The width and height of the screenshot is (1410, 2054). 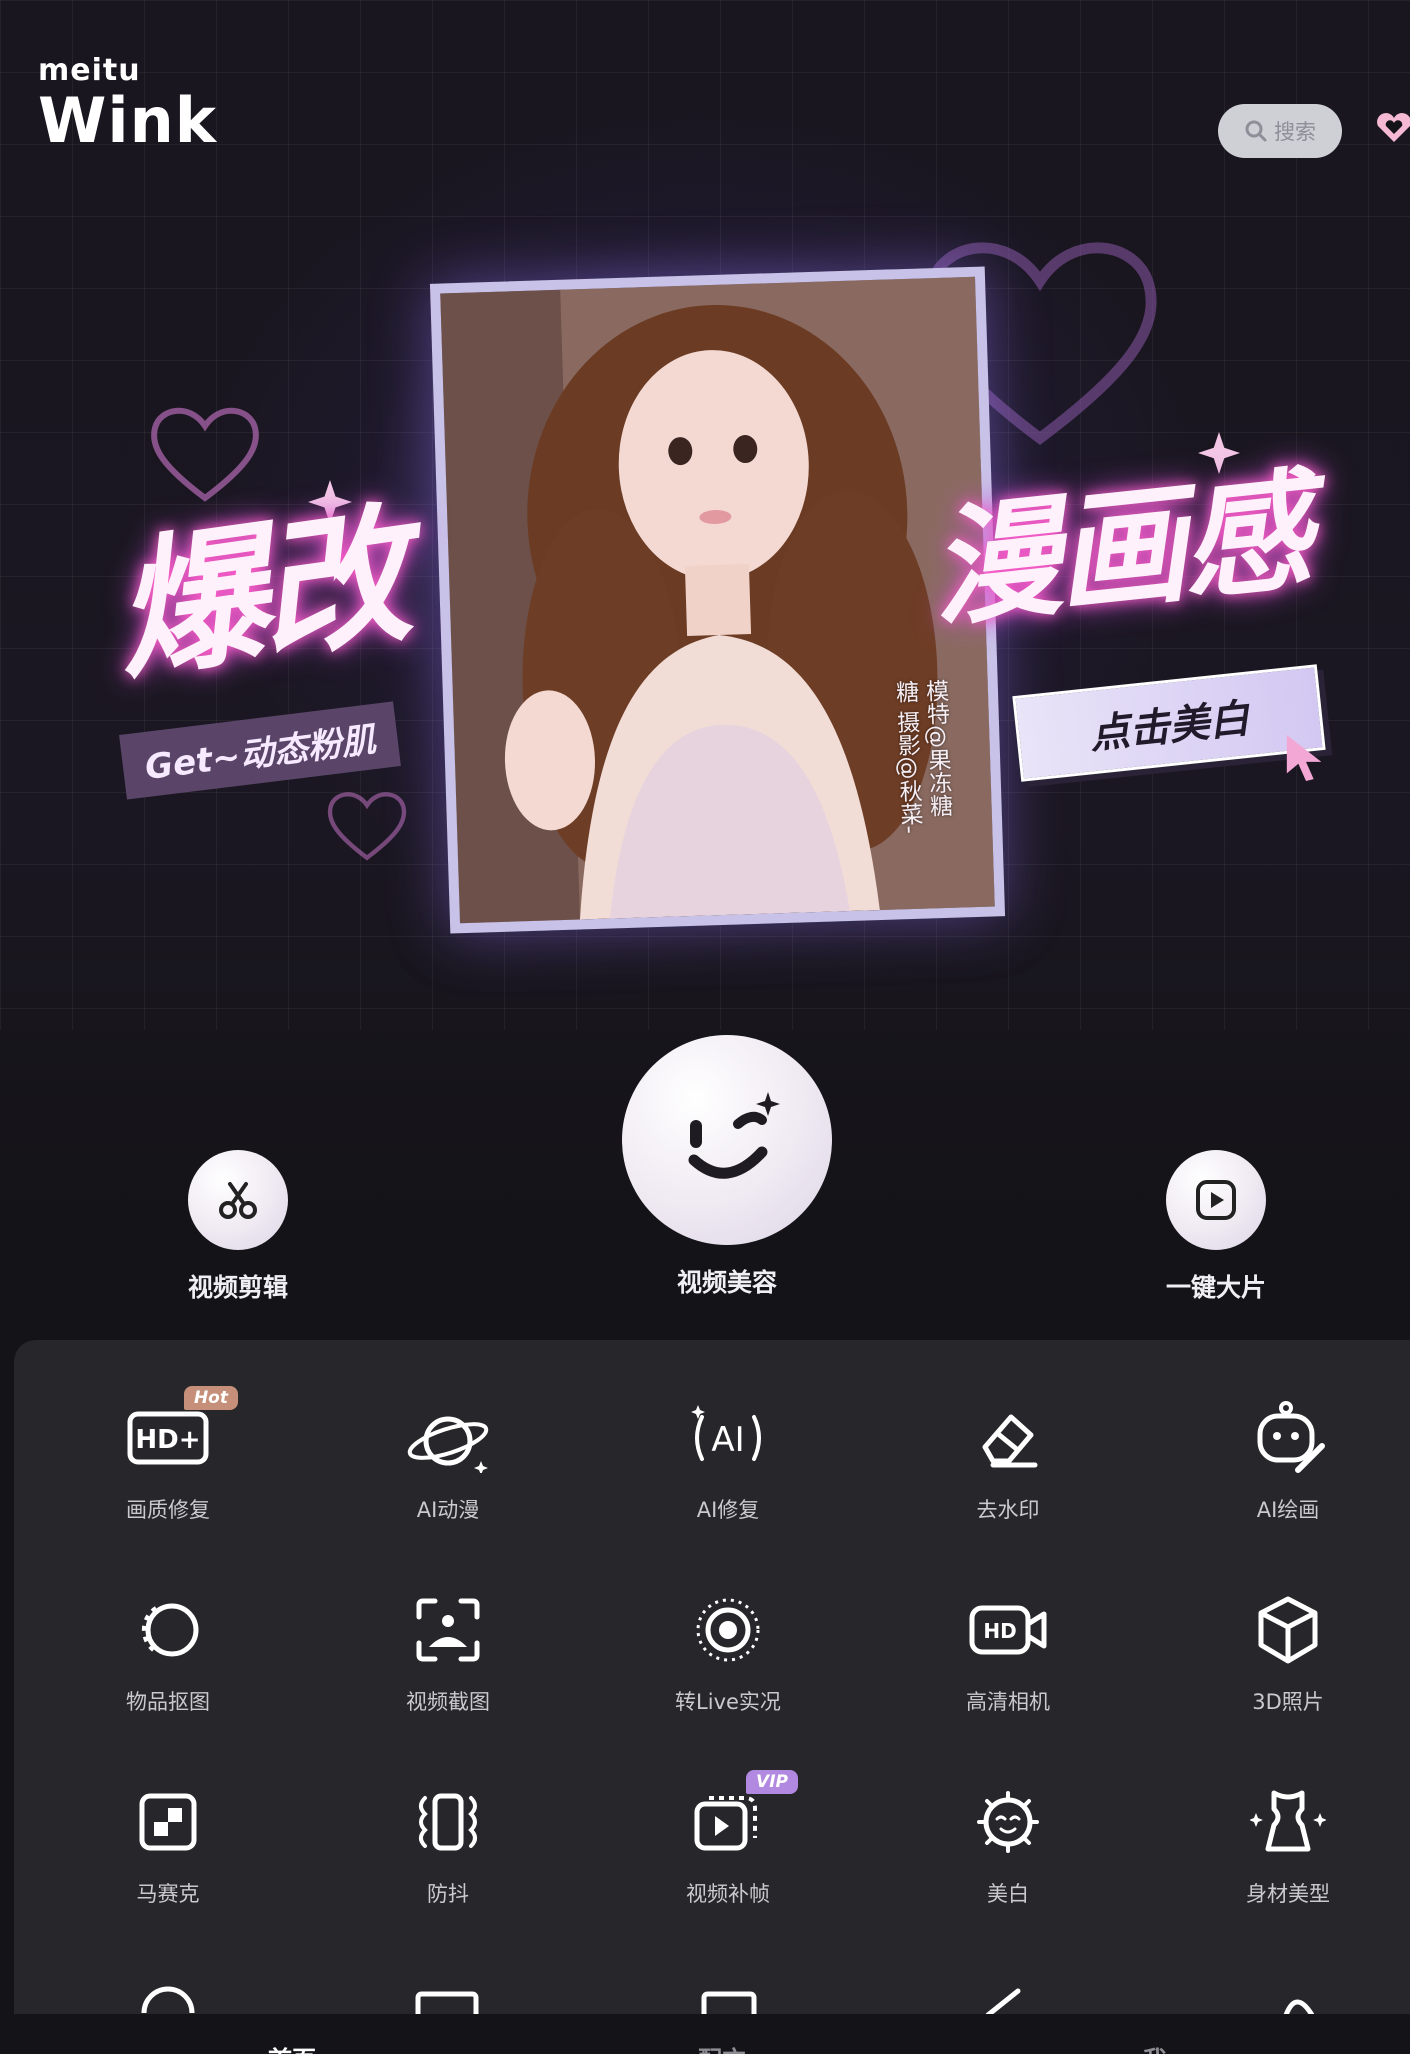 What do you see at coordinates (728, 1894) in the screenshot?
I see `tool-label: 视频补帧` at bounding box center [728, 1894].